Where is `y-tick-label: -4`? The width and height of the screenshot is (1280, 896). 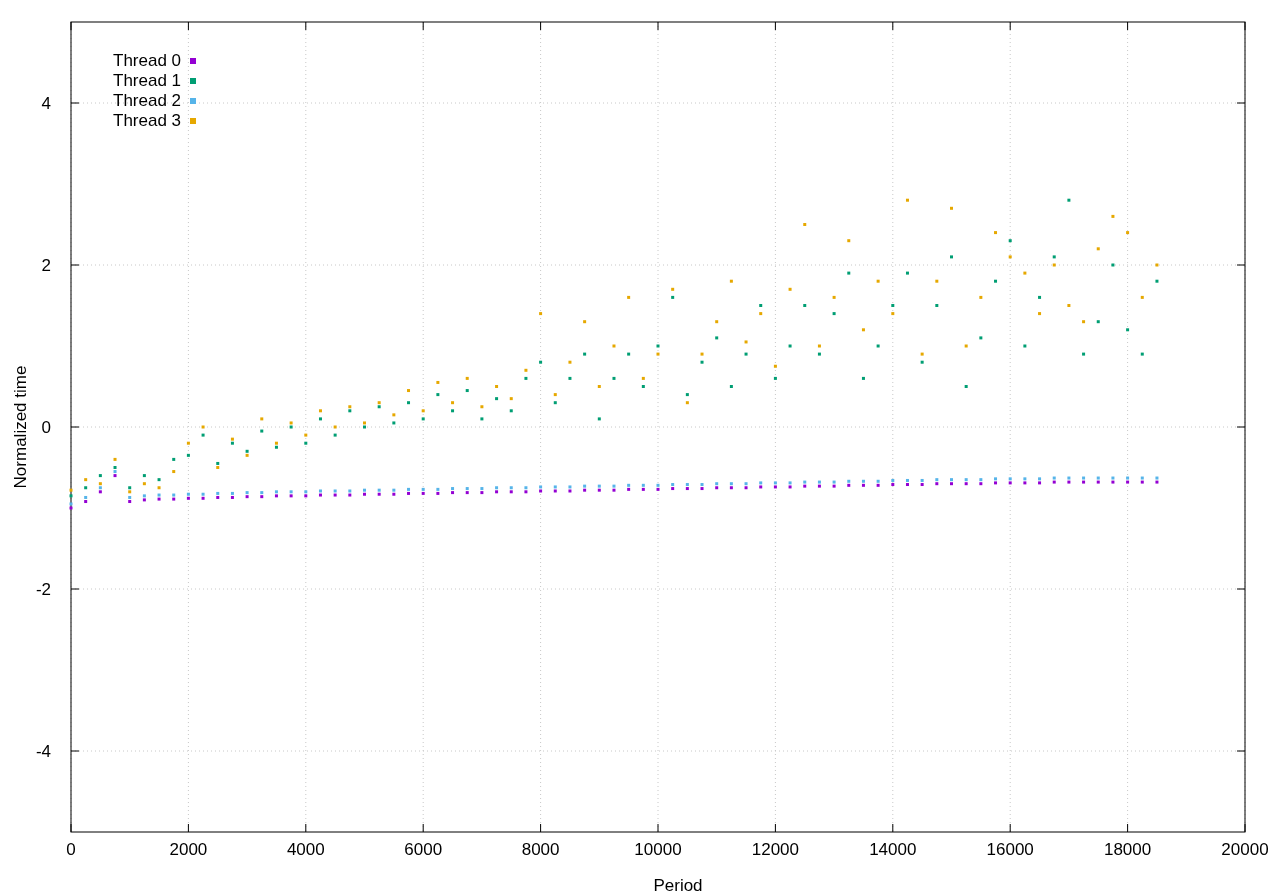 y-tick-label: -4 is located at coordinates (43, 751).